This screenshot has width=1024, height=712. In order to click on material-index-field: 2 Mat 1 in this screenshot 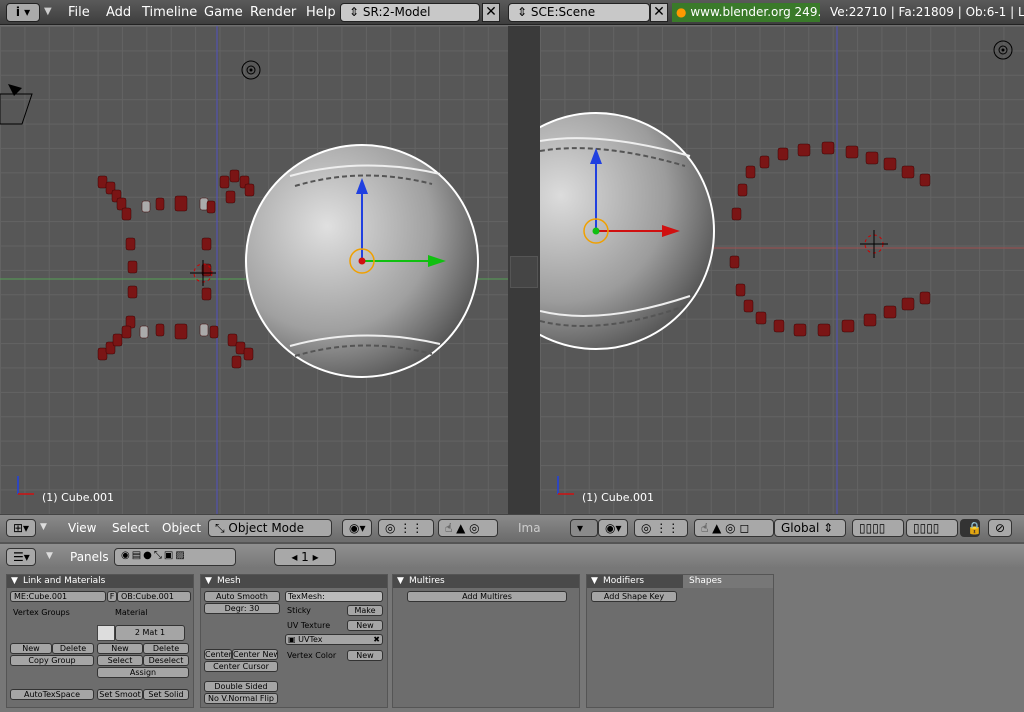, I will do `click(150, 633)`.